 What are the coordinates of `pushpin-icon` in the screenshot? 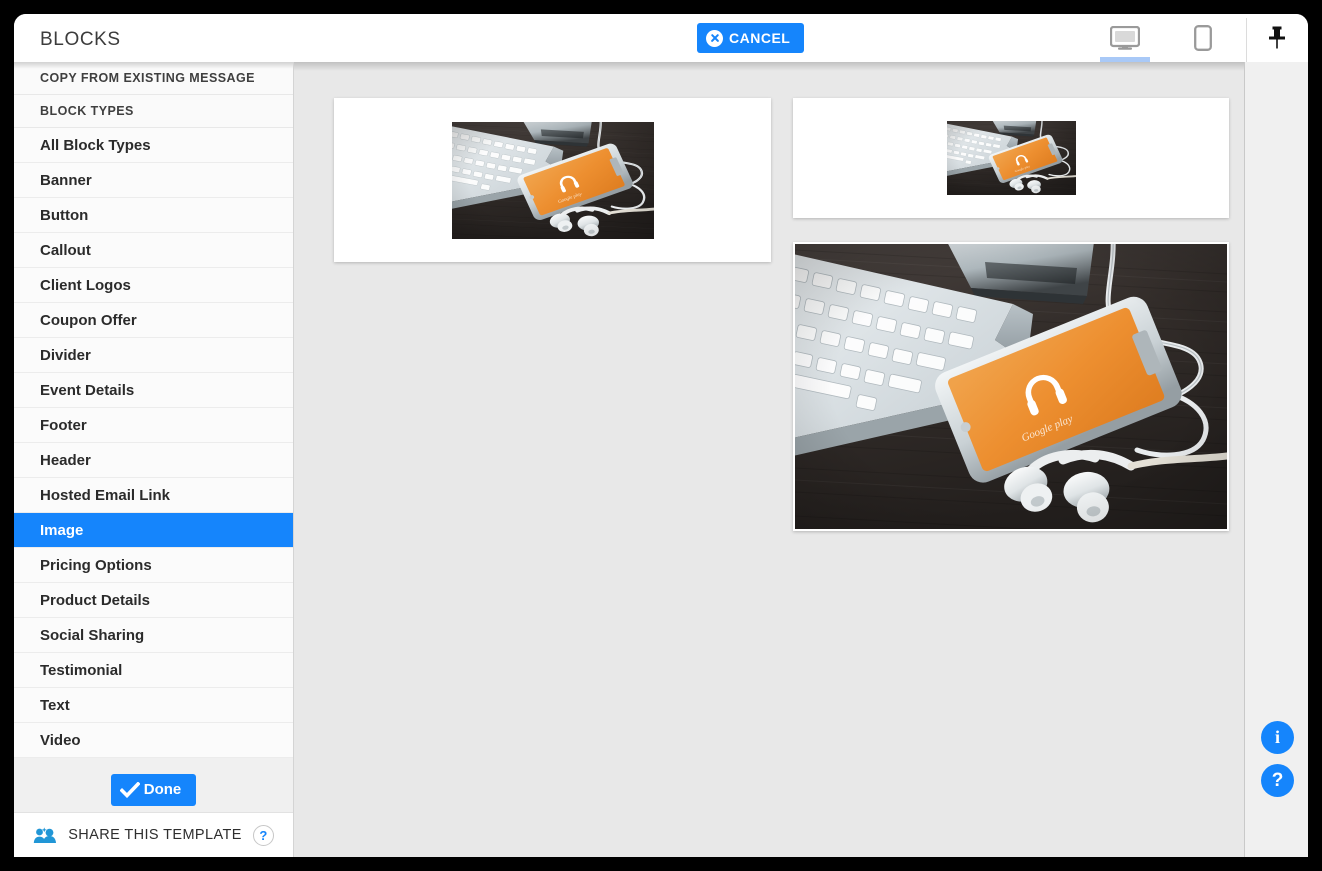 It's located at (1277, 37).